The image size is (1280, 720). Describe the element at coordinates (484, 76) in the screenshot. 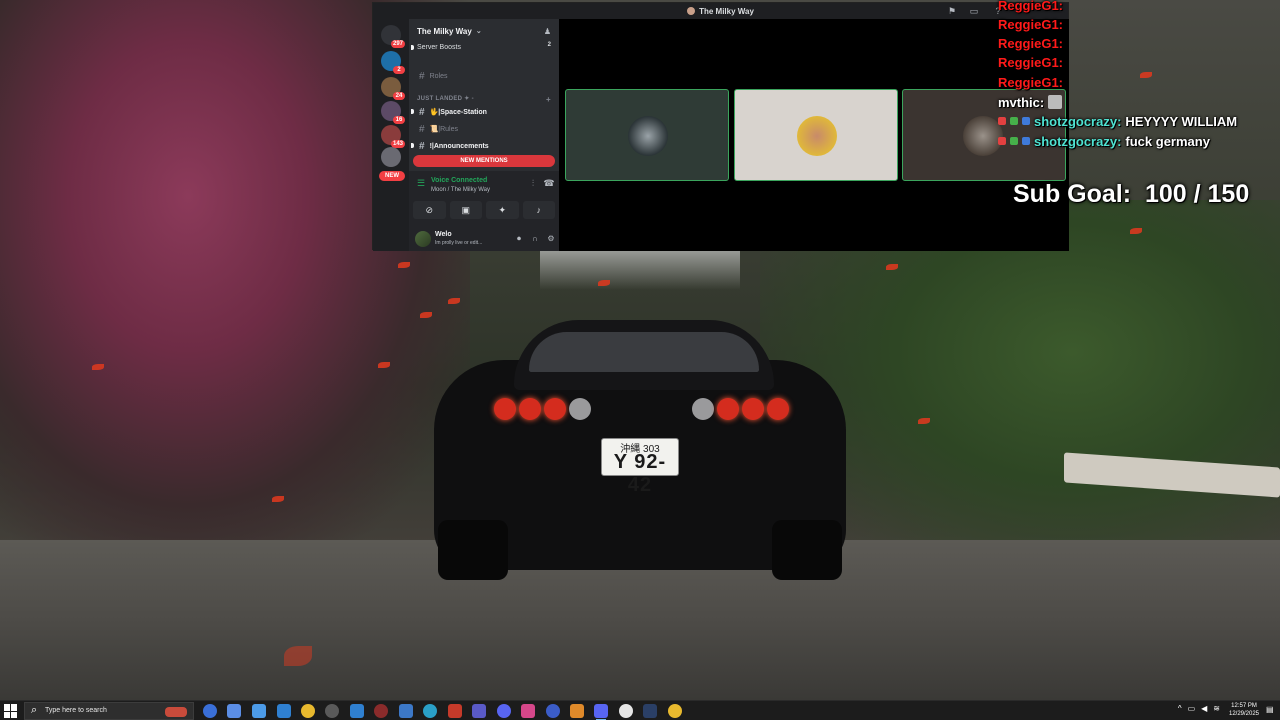

I see `channel-roles: # Roles` at that location.